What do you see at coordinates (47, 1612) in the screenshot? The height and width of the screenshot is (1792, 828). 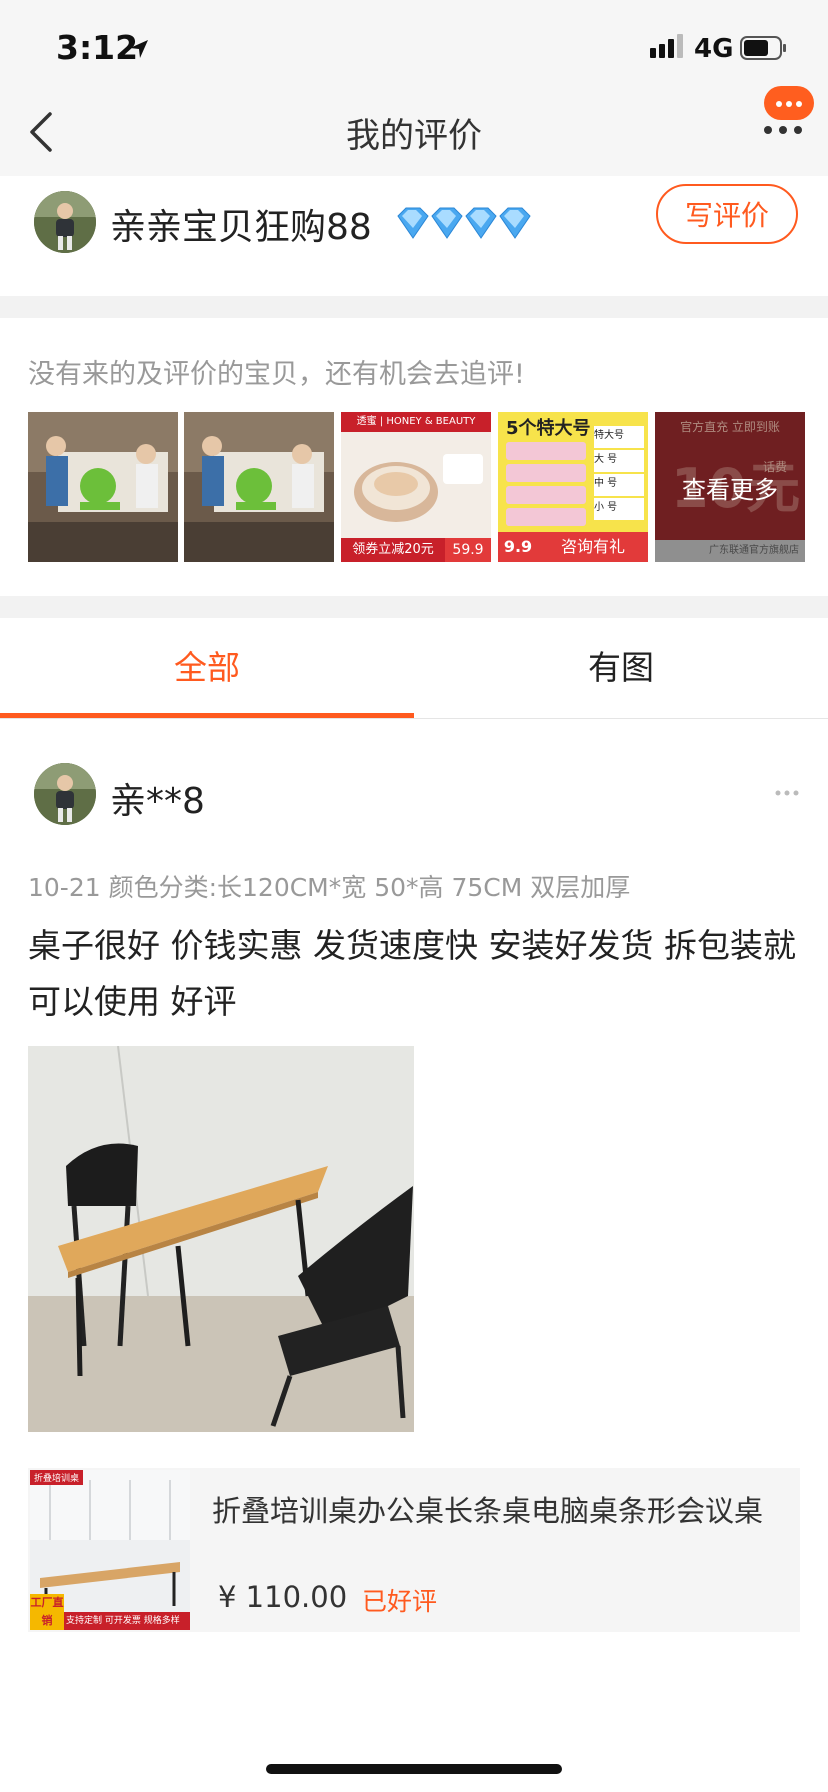 I see `thumb-corner: 工厂直销` at bounding box center [47, 1612].